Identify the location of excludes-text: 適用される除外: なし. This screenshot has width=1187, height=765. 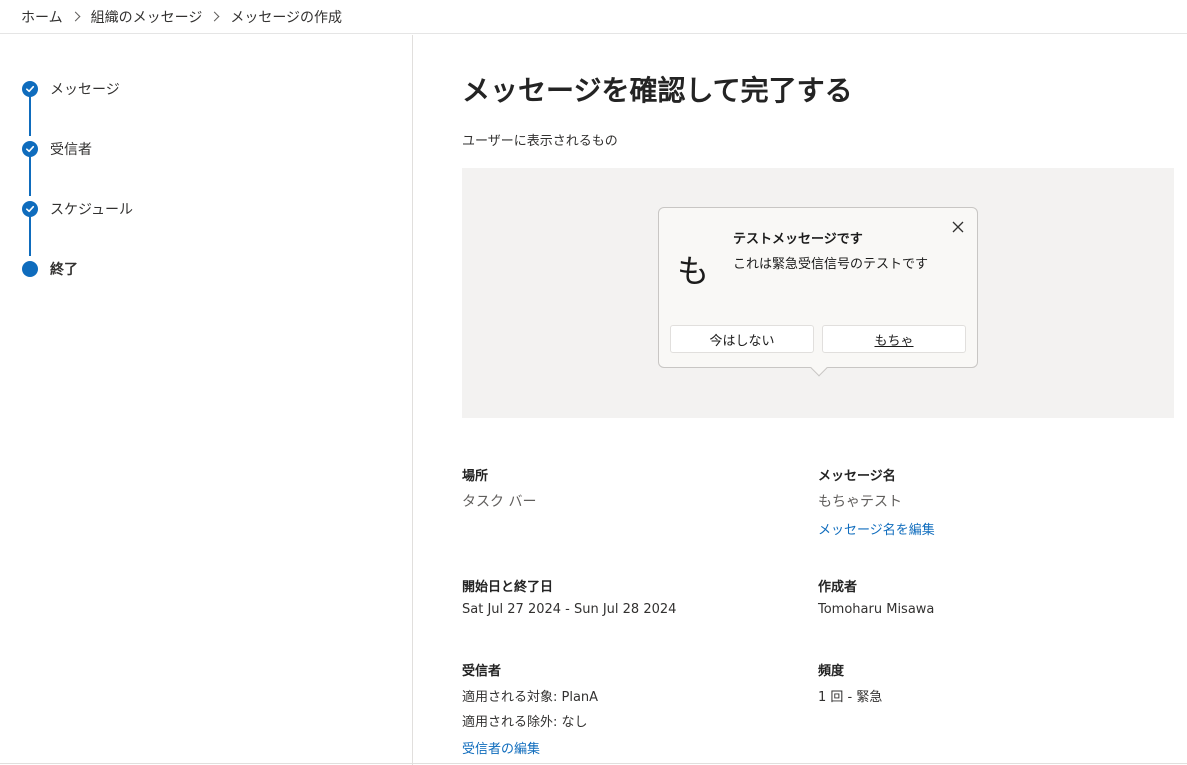
(525, 722).